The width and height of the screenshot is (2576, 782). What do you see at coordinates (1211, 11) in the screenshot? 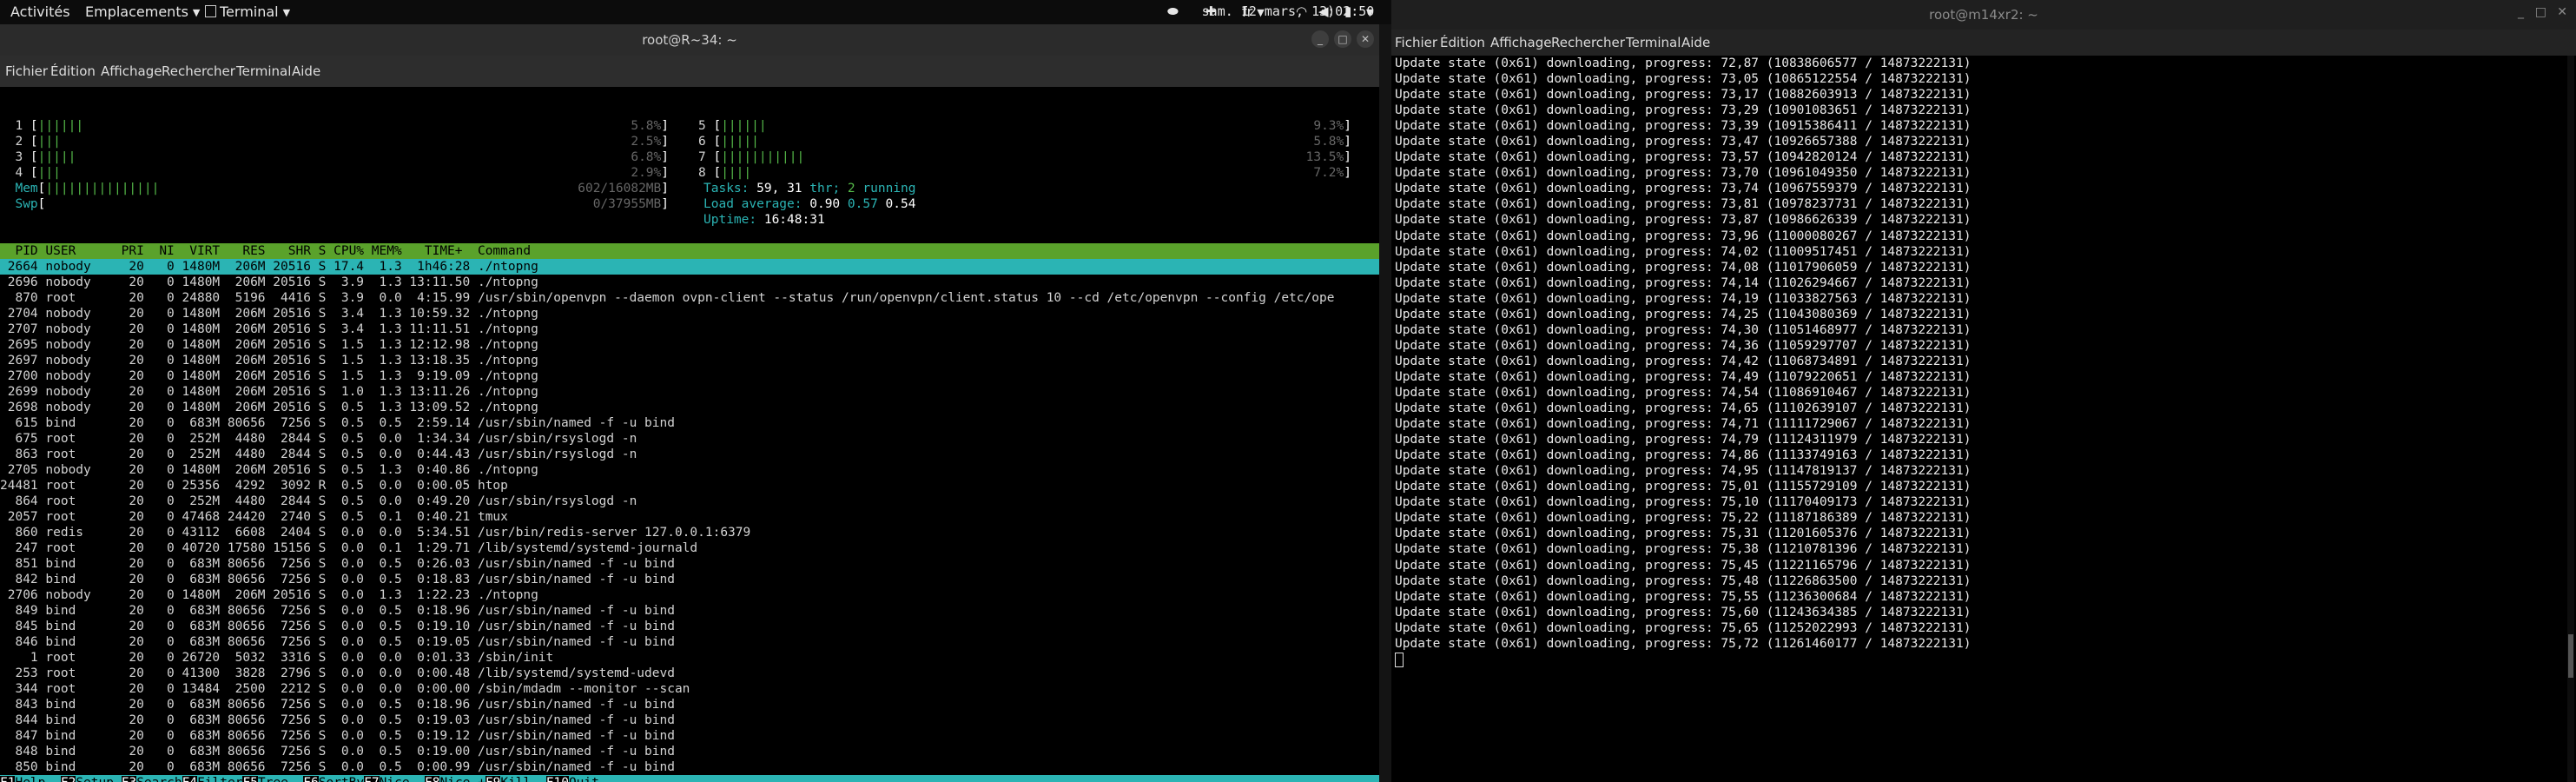
I see `puzzle-icon: ✚` at bounding box center [1211, 11].